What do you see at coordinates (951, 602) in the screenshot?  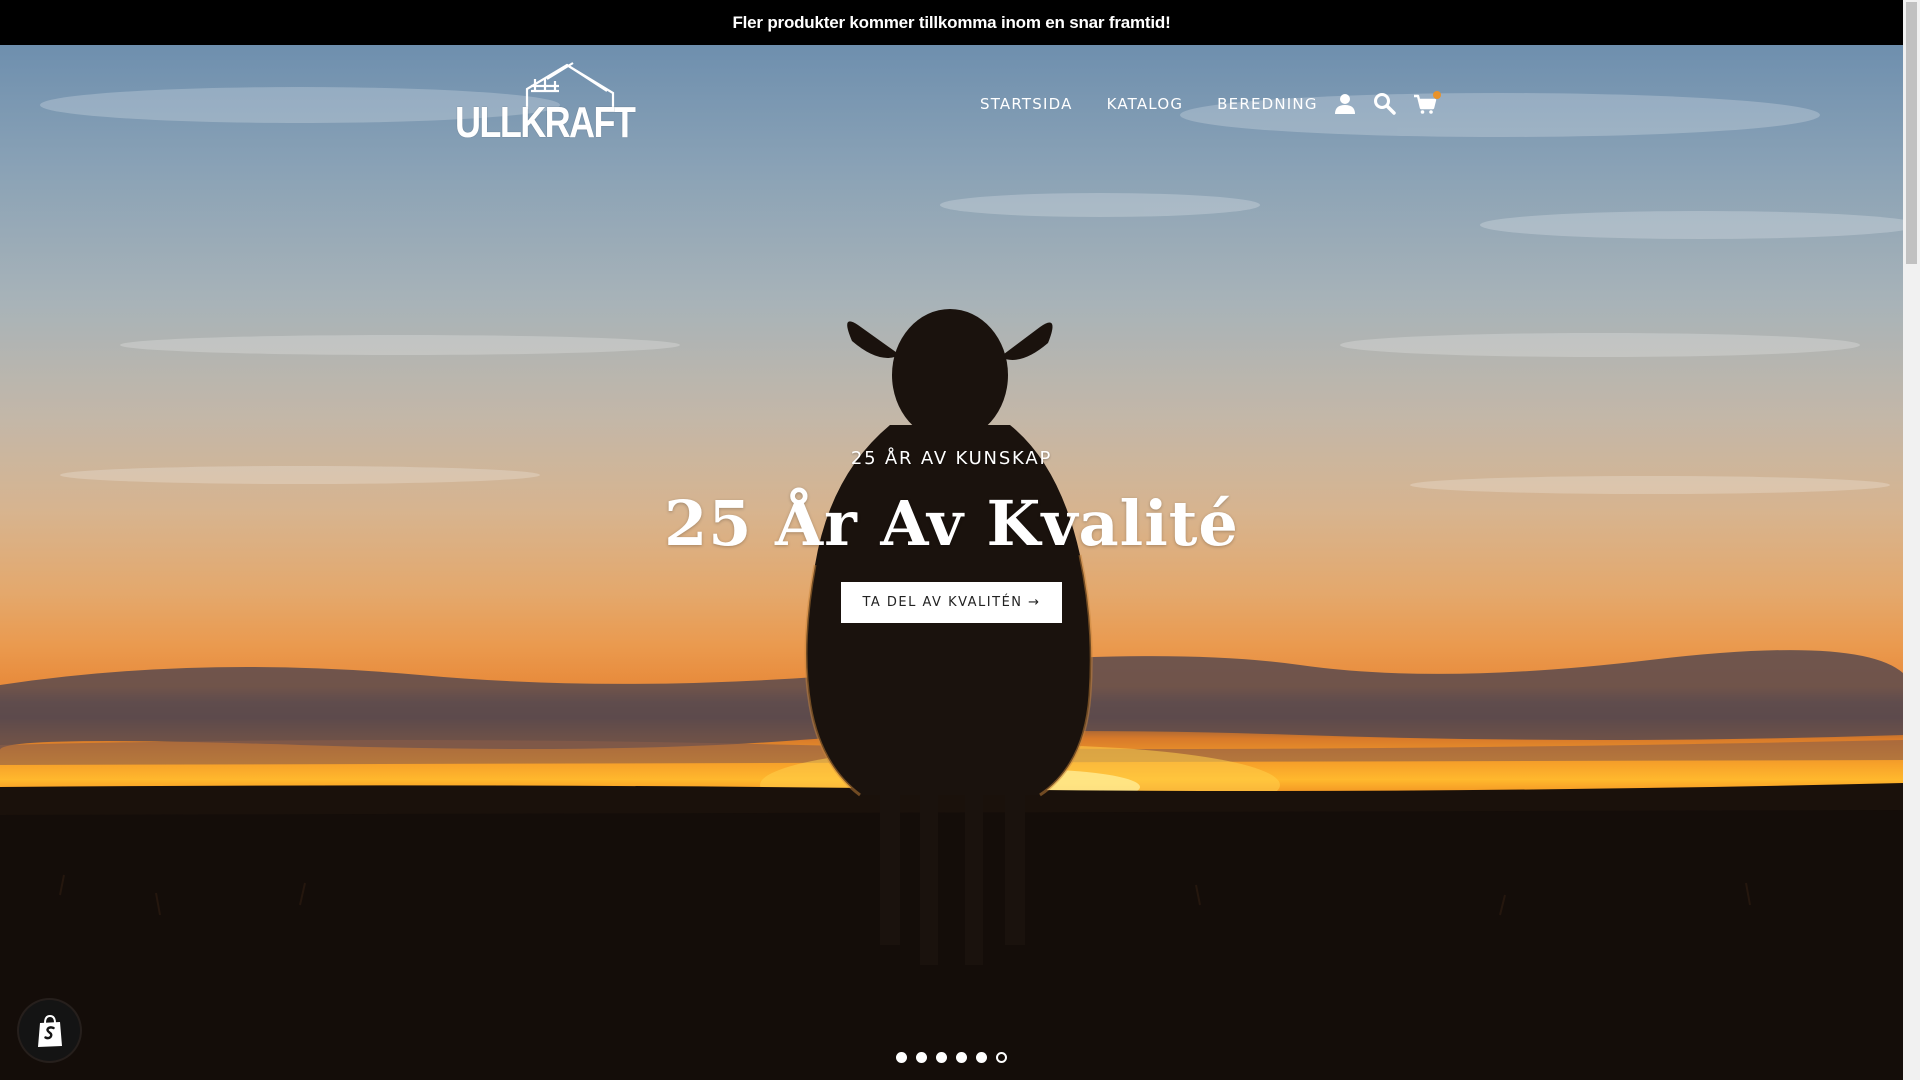 I see `hero-cta-button: TA DEL AV KVALITÉN →` at bounding box center [951, 602].